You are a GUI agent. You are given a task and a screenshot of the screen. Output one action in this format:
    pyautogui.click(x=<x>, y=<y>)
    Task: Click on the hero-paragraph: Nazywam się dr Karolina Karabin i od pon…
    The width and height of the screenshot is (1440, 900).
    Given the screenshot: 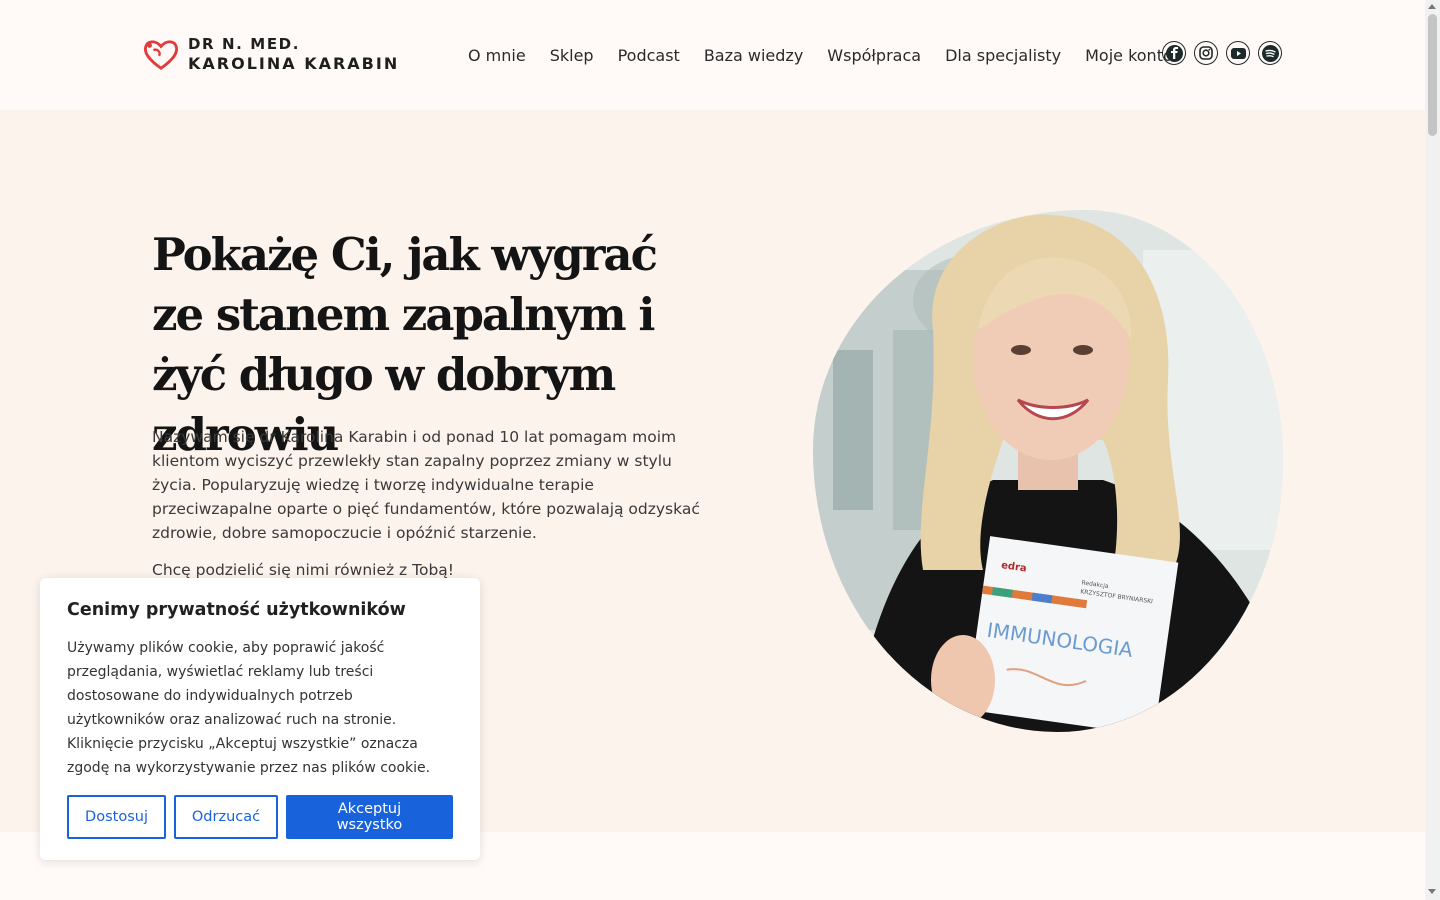 What is the action you would take?
    pyautogui.click(x=426, y=485)
    